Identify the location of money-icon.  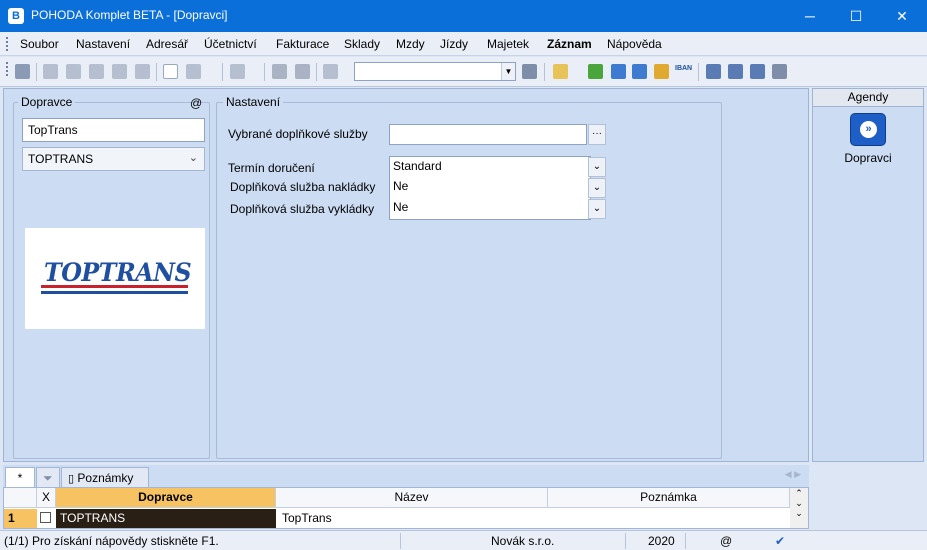
(595, 71).